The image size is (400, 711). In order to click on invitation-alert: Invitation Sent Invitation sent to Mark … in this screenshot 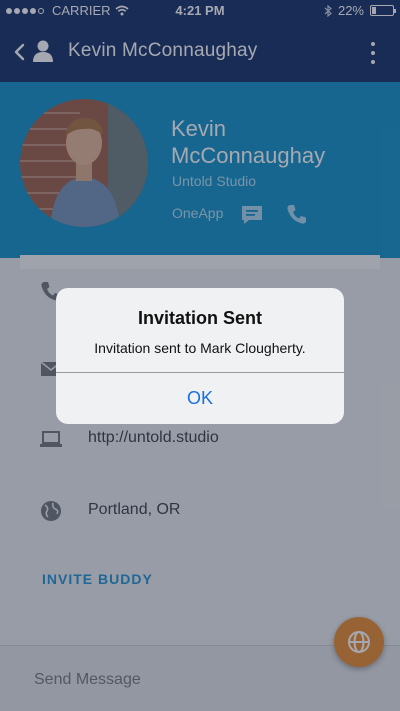, I will do `click(200, 356)`.